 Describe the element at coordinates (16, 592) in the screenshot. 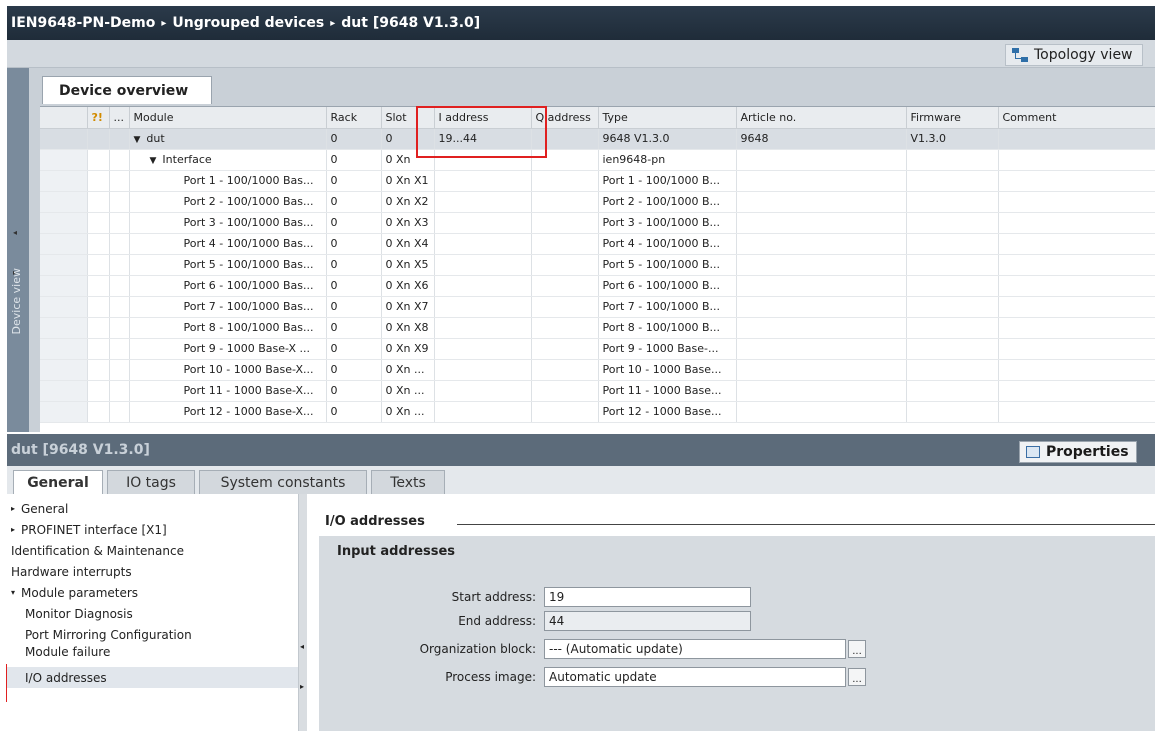

I see `chevron-down-icon: ▾` at that location.